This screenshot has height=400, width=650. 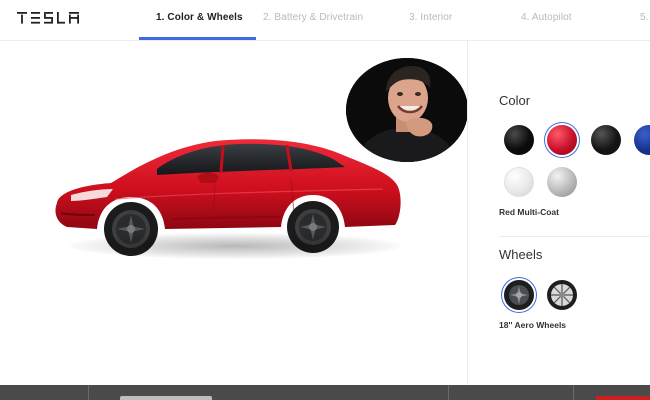 What do you see at coordinates (623, 398) in the screenshot?
I see `bottom-bar-action` at bounding box center [623, 398].